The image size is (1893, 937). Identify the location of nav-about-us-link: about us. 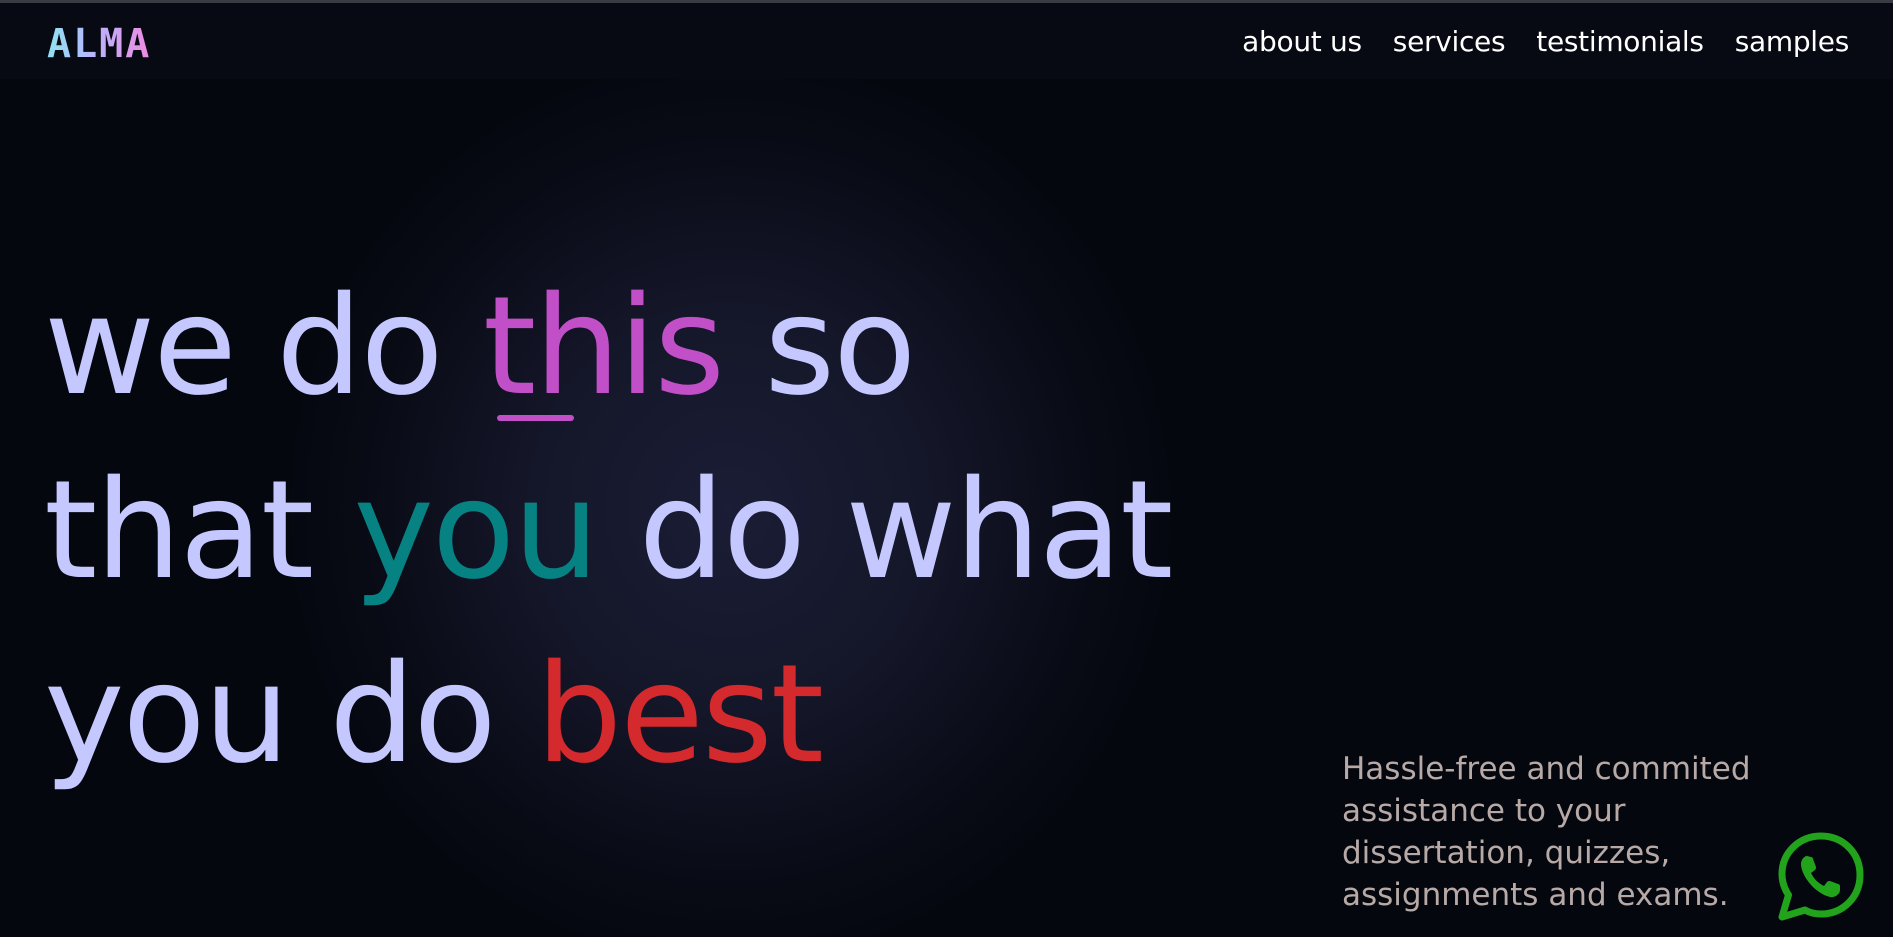
(1302, 41).